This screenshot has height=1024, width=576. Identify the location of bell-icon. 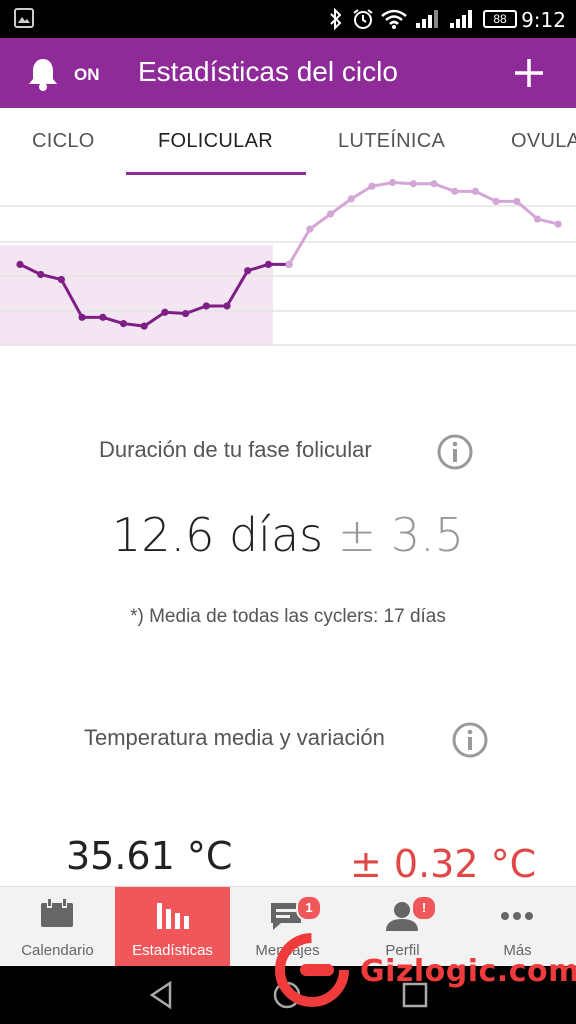
(43, 74).